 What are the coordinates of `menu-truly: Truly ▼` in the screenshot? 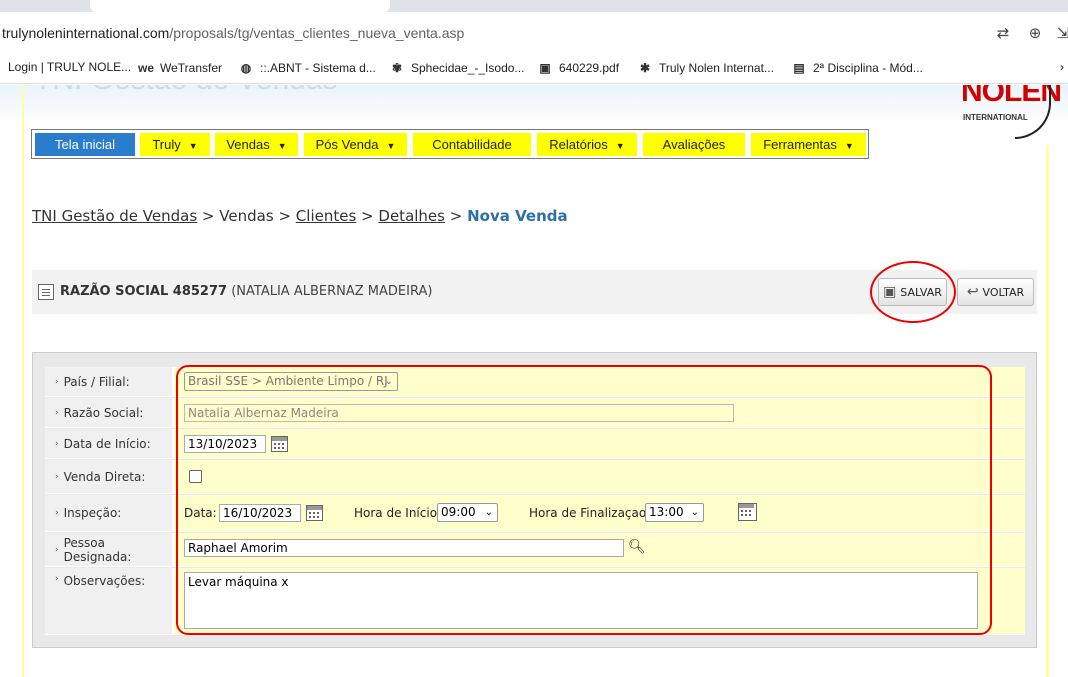 It's located at (175, 144).